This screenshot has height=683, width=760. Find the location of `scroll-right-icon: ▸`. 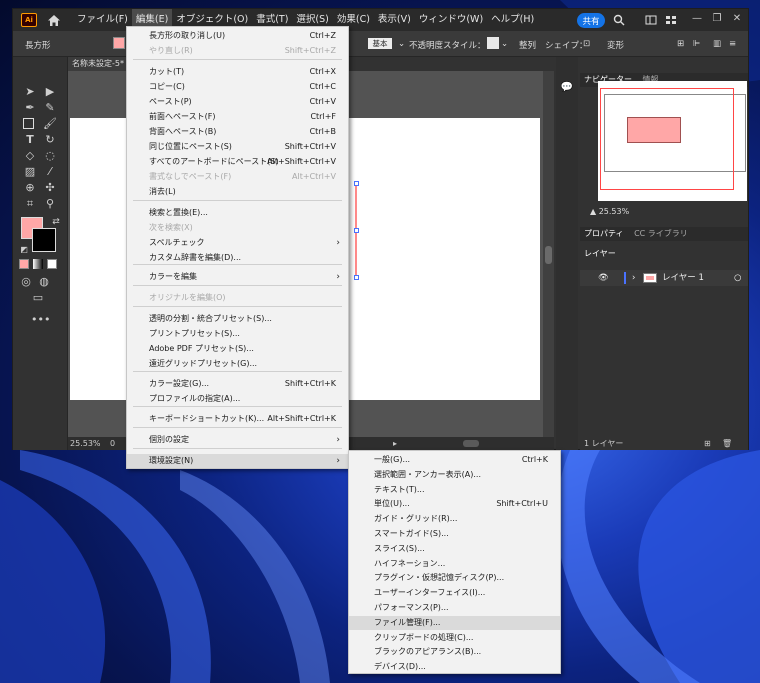

scroll-right-icon: ▸ is located at coordinates (395, 443).